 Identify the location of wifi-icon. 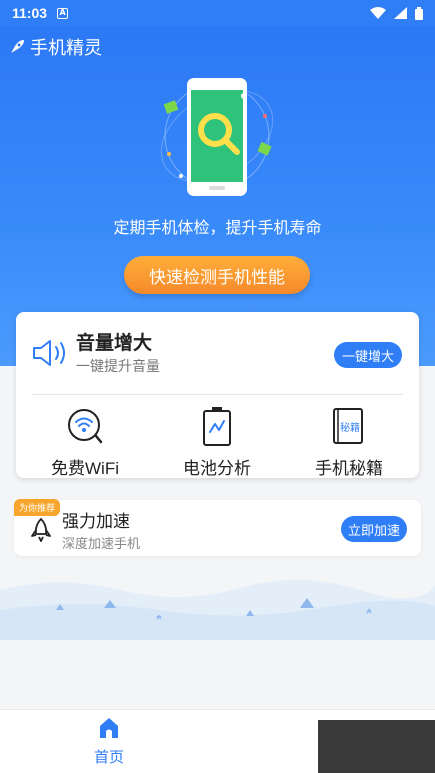
(85, 426).